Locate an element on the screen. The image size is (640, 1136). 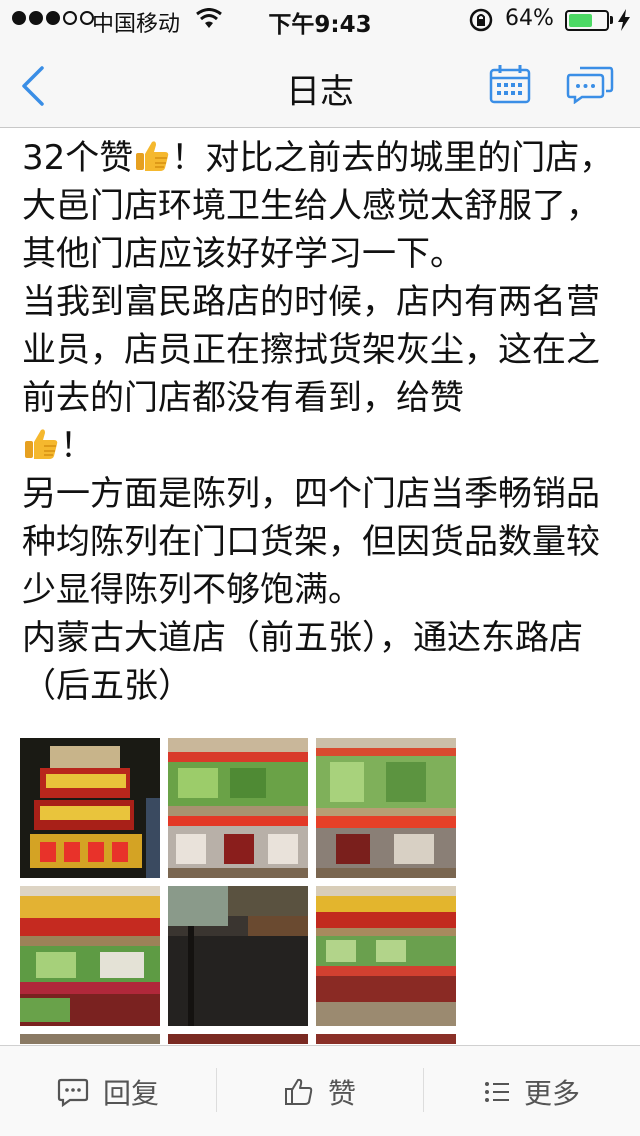
battery-icon is located at coordinates (587, 20).